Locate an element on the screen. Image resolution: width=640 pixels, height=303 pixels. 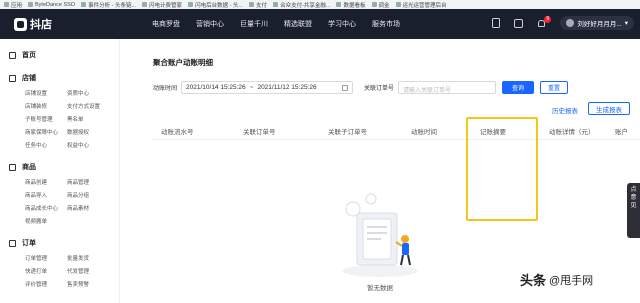
sidebar-item-reviews: 评价管理 is located at coordinates (46, 284).